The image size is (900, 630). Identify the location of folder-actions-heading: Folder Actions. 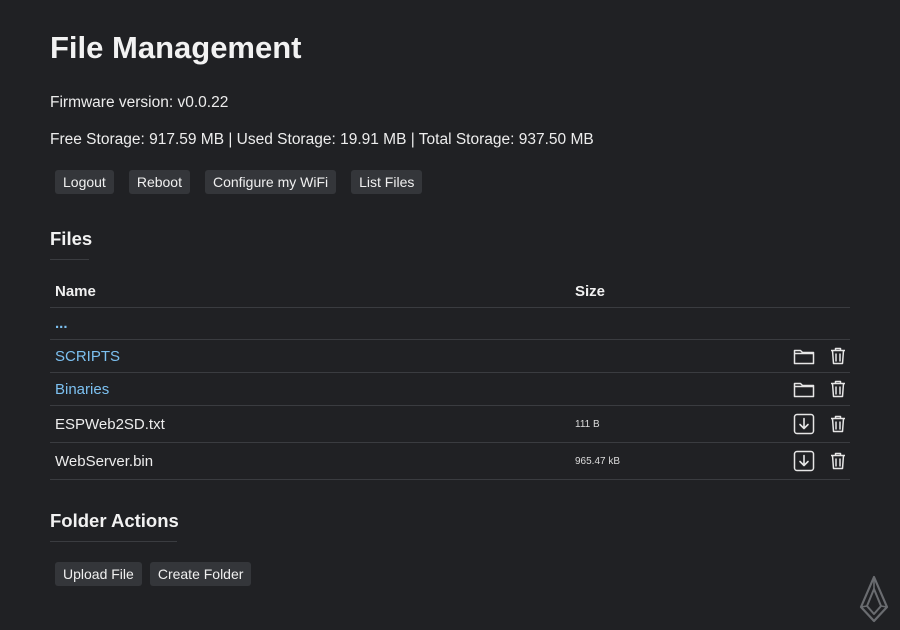
(114, 520).